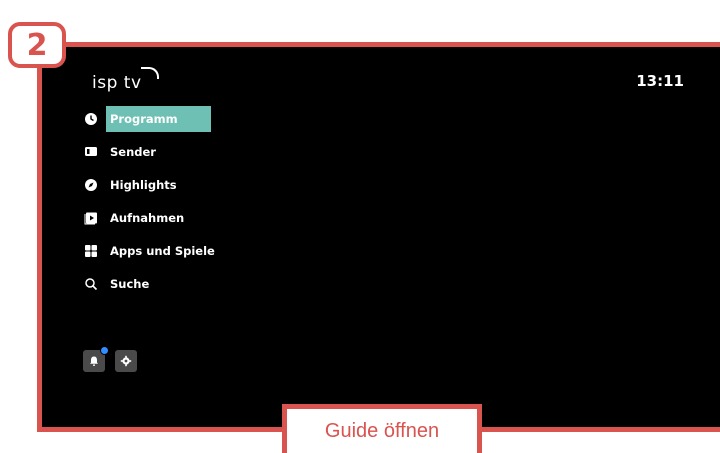  What do you see at coordinates (110, 359) in the screenshot?
I see `bottom-actions` at bounding box center [110, 359].